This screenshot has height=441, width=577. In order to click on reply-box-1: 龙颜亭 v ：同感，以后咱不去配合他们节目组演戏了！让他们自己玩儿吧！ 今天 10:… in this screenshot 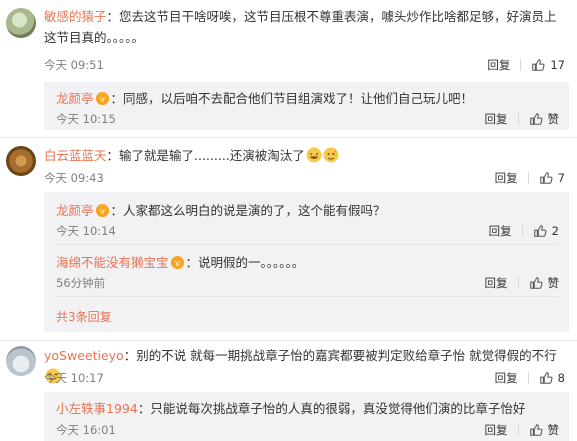, I will do `click(306, 106)`.